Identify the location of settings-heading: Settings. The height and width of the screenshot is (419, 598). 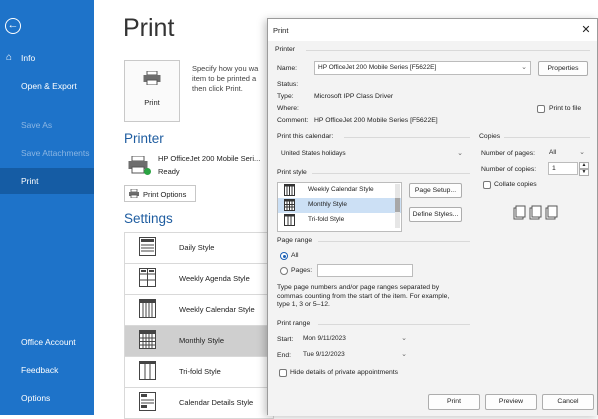
(148, 218).